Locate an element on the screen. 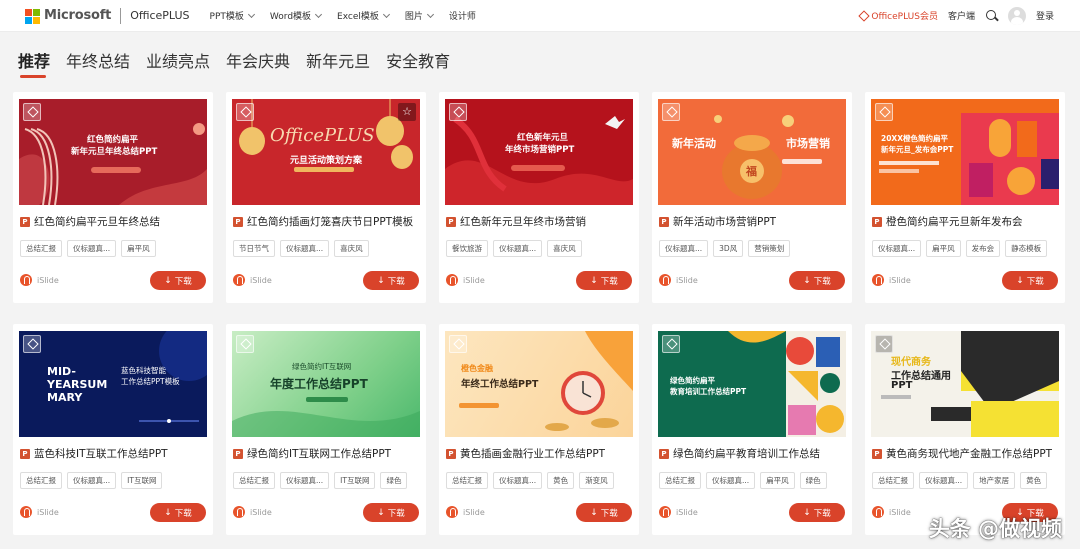 The width and height of the screenshot is (1080, 549). tab-new-year: 新年元旦 is located at coordinates (338, 63).